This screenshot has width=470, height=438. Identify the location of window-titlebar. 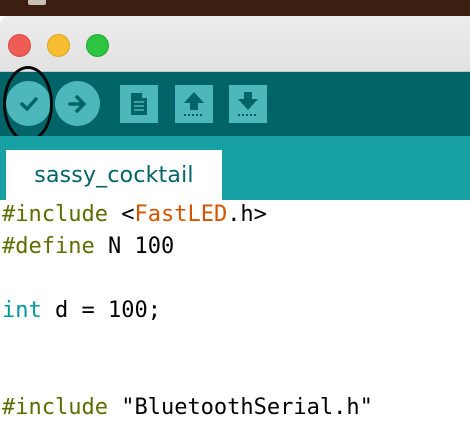
(235, 44).